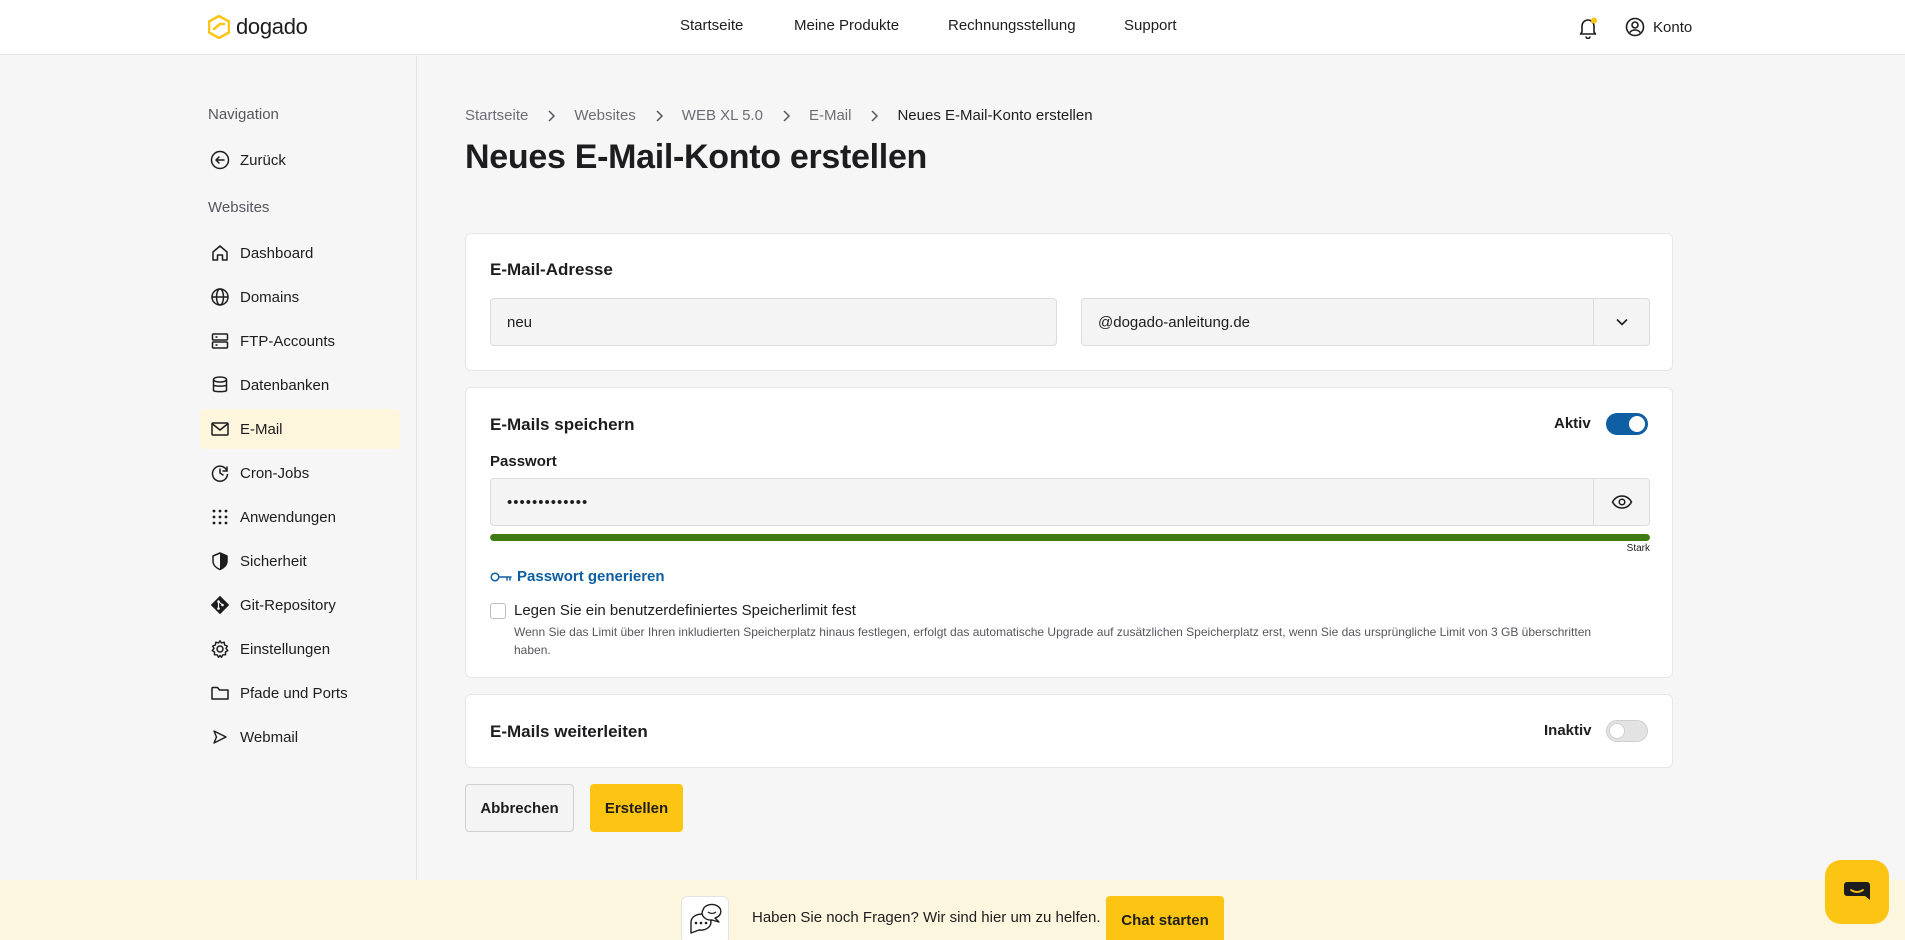  Describe the element at coordinates (288, 341) in the screenshot. I see `sidebar-item-label: FTP-Accounts` at that location.